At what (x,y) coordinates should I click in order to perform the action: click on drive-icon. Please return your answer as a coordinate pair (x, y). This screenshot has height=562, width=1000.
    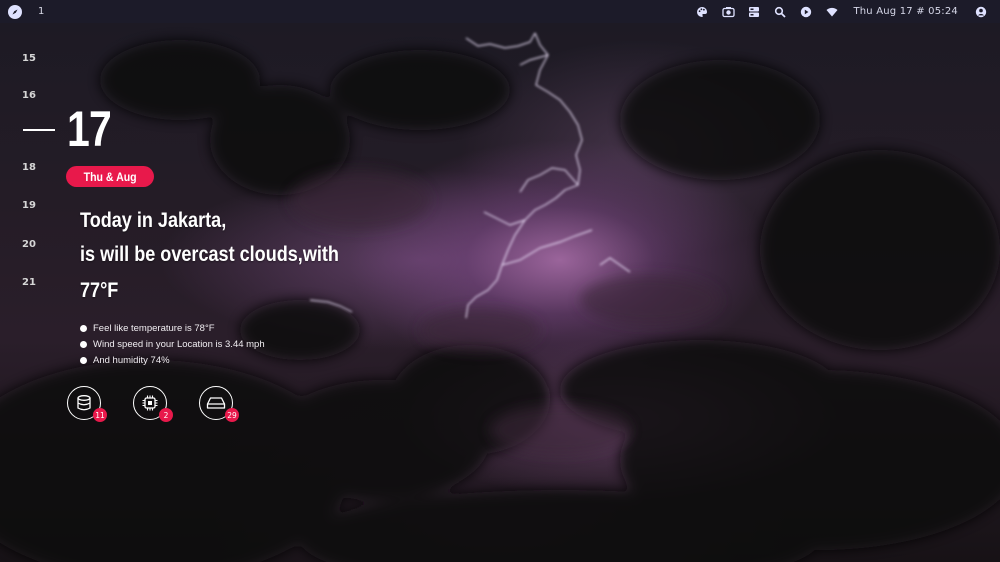
    Looking at the image, I should click on (216, 403).